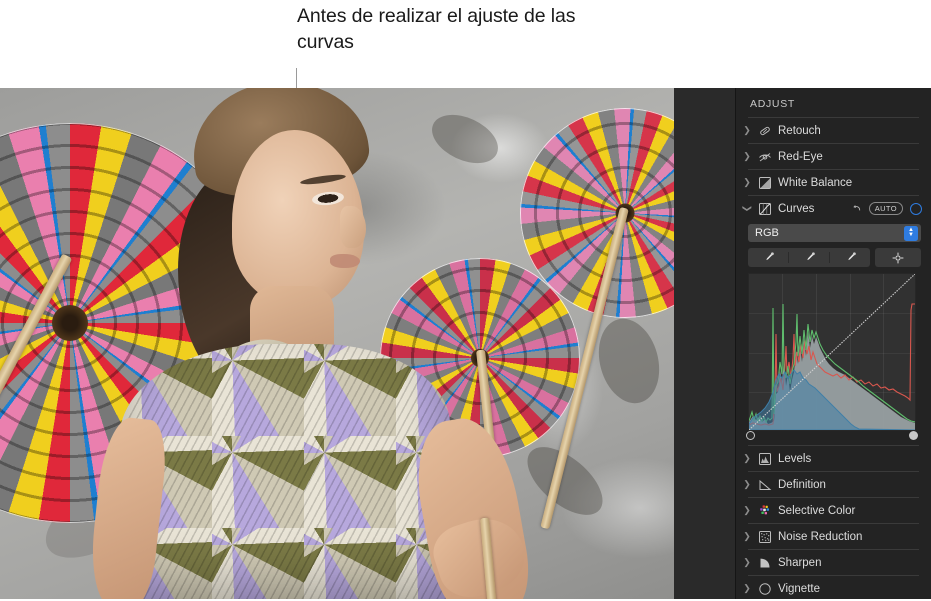 This screenshot has height=601, width=931. Describe the element at coordinates (833, 130) in the screenshot. I see `adjust-row-retouch: ❯ Retouch` at that location.